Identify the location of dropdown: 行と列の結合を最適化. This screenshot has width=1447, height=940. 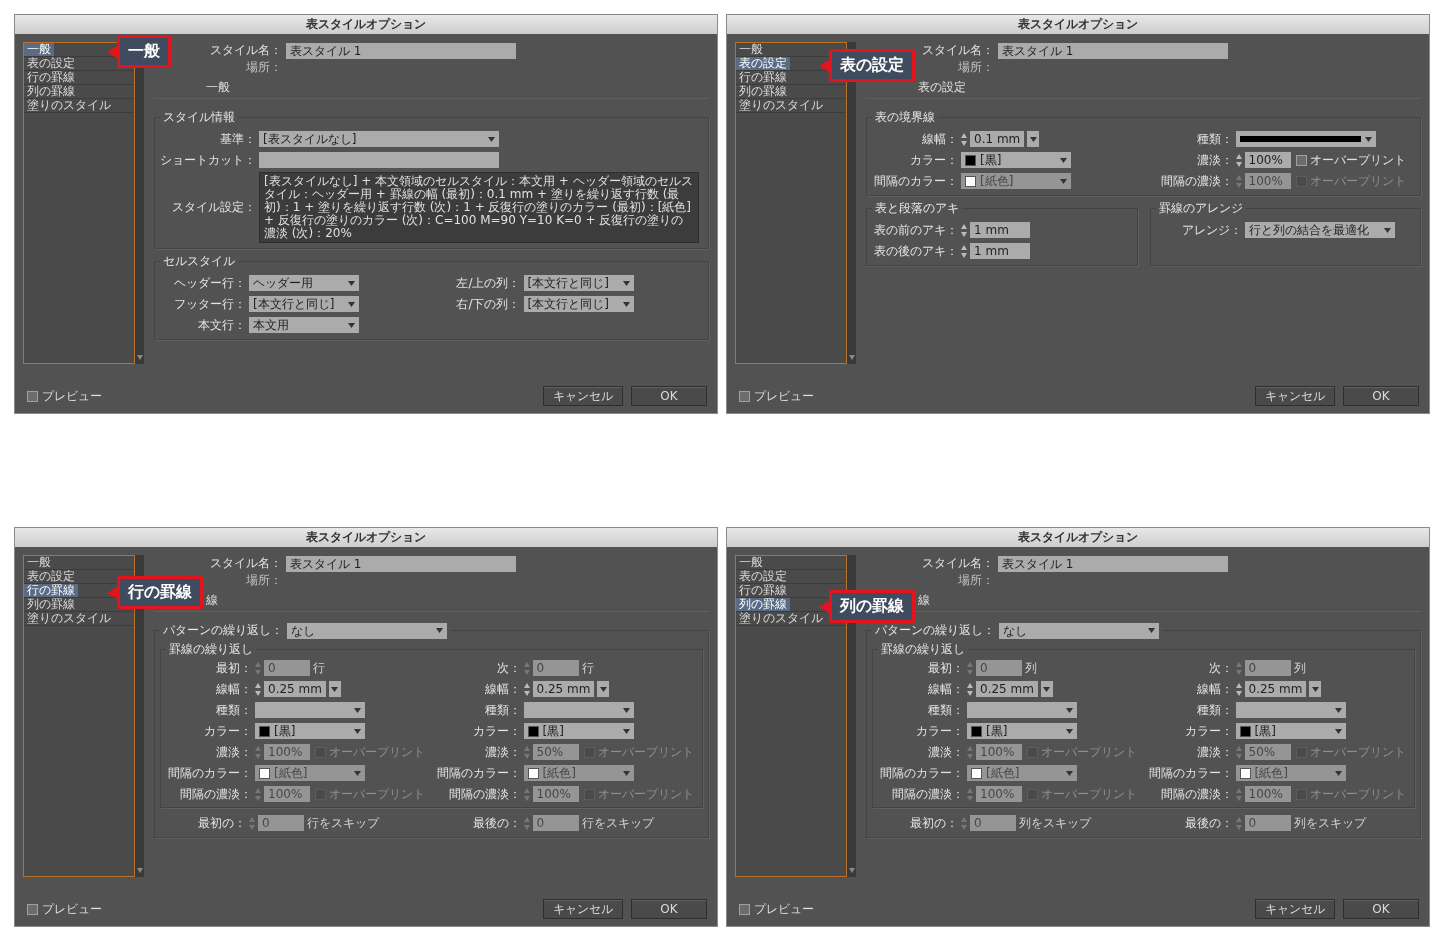
(1319, 230).